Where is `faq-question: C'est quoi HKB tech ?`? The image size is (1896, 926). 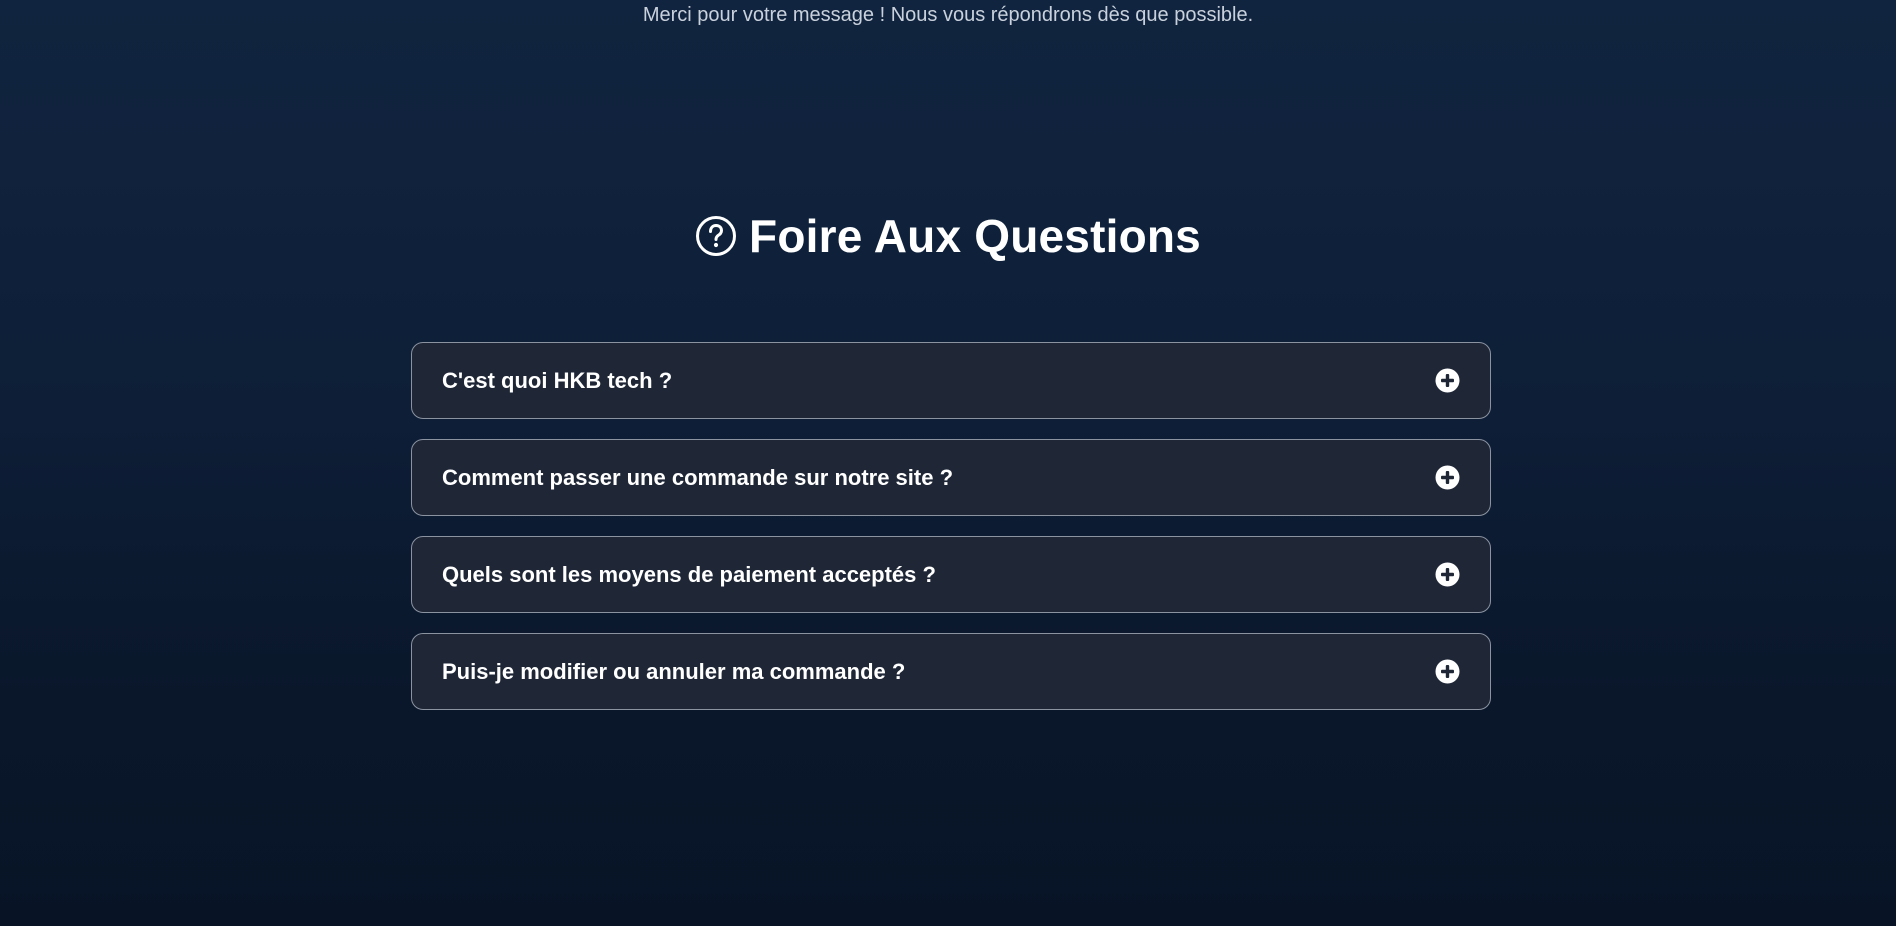
faq-question: C'est quoi HKB tech ? is located at coordinates (557, 380).